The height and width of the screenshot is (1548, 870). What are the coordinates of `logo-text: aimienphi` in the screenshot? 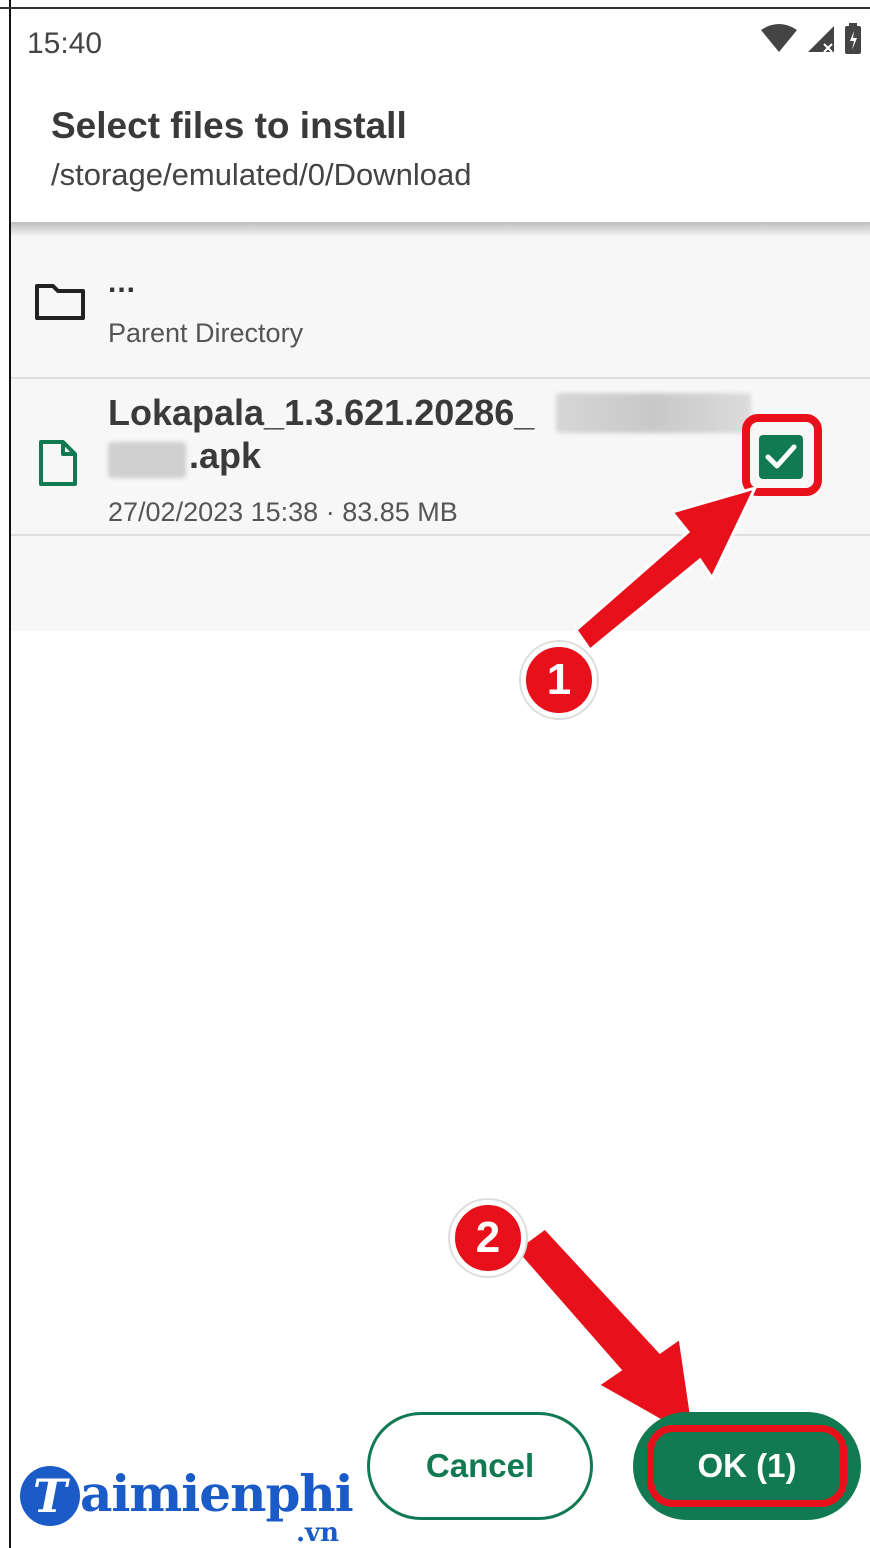 It's located at (217, 1493).